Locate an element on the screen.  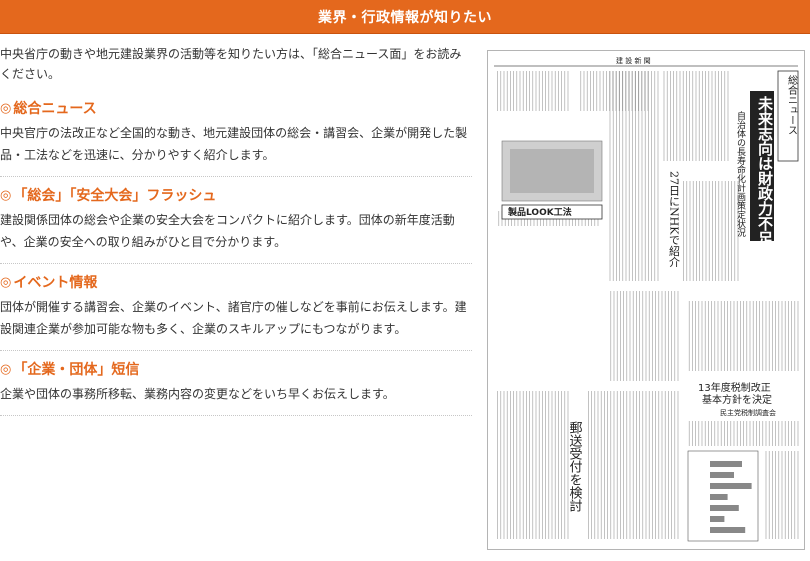
tax-headline-3: 民主党税制調査会 is located at coordinates (748, 412).